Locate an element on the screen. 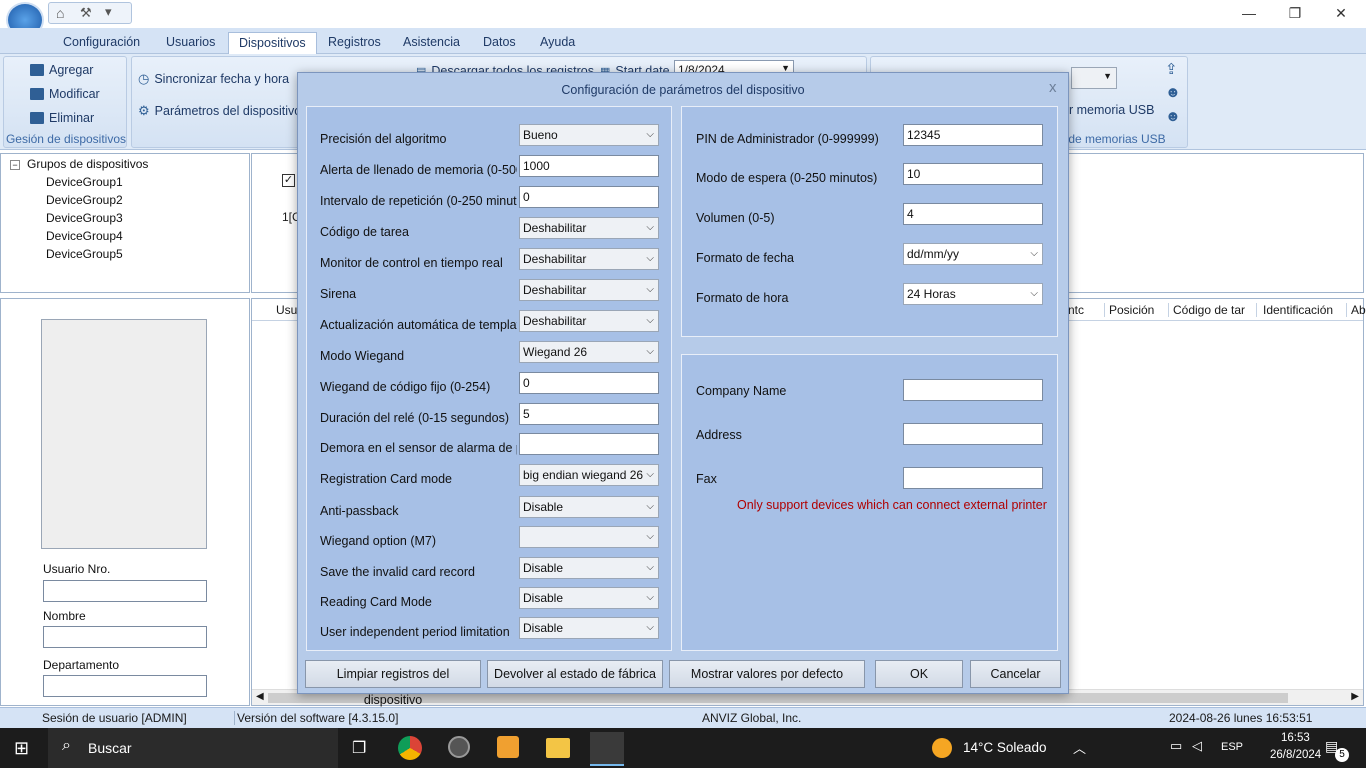  delete-button: Eliminar is located at coordinates (62, 118).